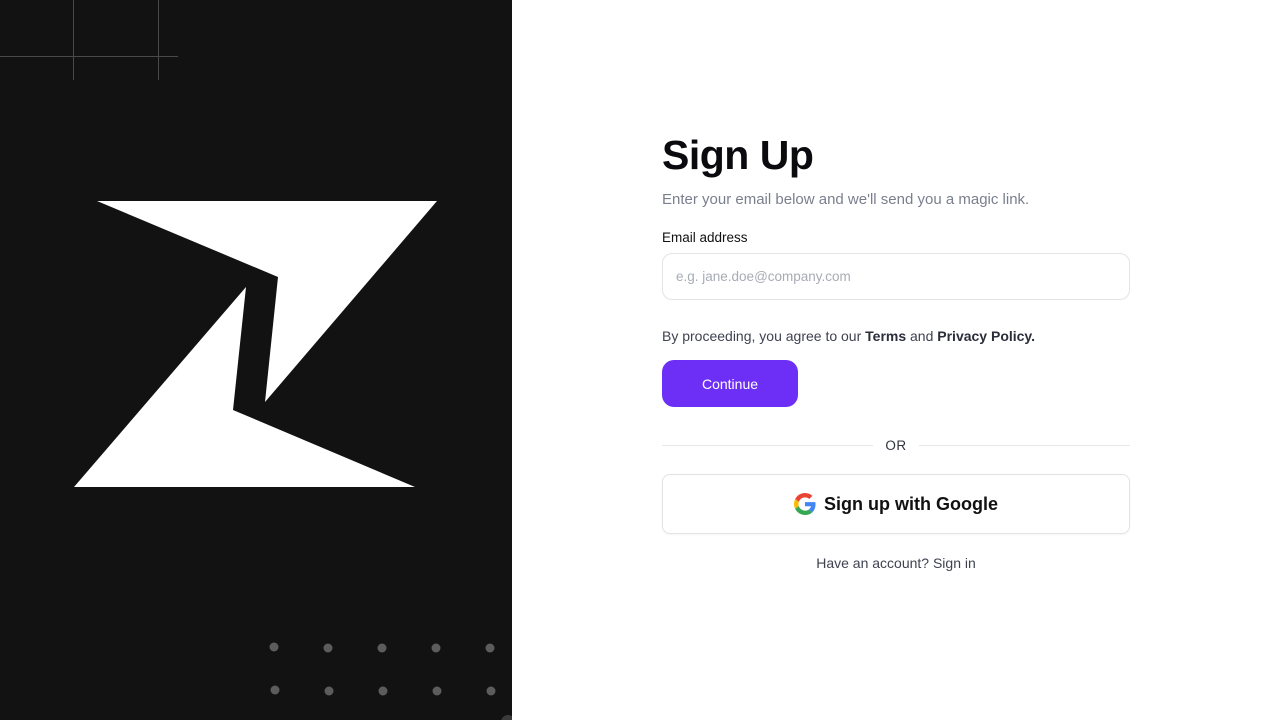 The height and width of the screenshot is (720, 1280). What do you see at coordinates (764, 336) in the screenshot?
I see `terms-prefix: By proceeding, you agree to our` at bounding box center [764, 336].